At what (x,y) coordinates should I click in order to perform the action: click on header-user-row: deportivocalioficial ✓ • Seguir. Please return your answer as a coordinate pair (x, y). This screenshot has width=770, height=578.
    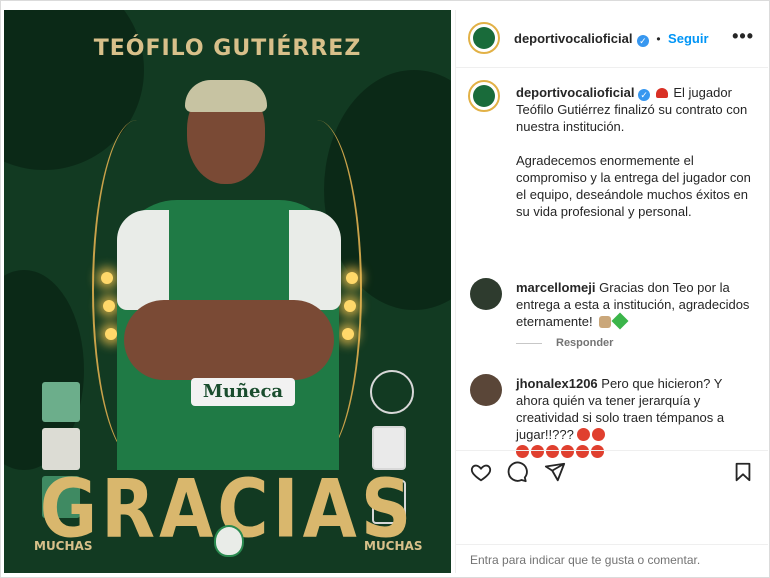
    Looking at the image, I should click on (611, 39).